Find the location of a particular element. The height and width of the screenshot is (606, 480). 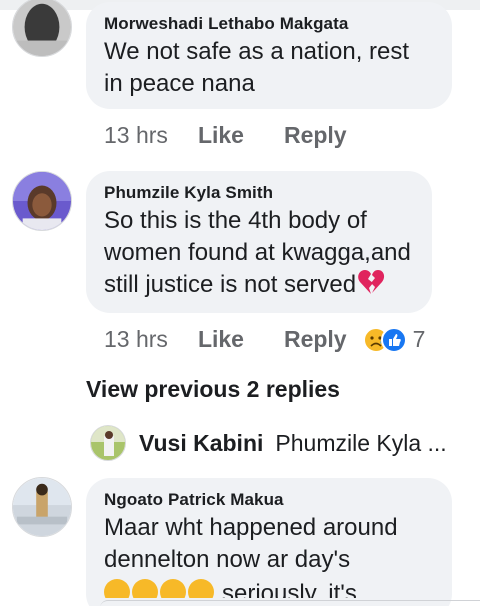

avatar-ngoato is located at coordinates (42, 507).